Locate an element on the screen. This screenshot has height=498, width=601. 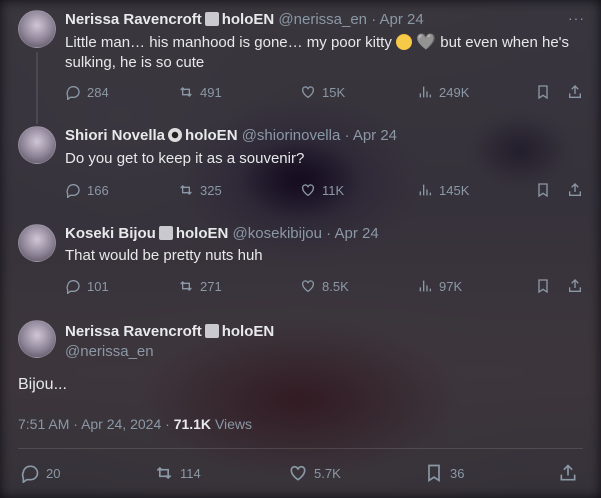
avatar-nerissa-main is located at coordinates (37, 339).